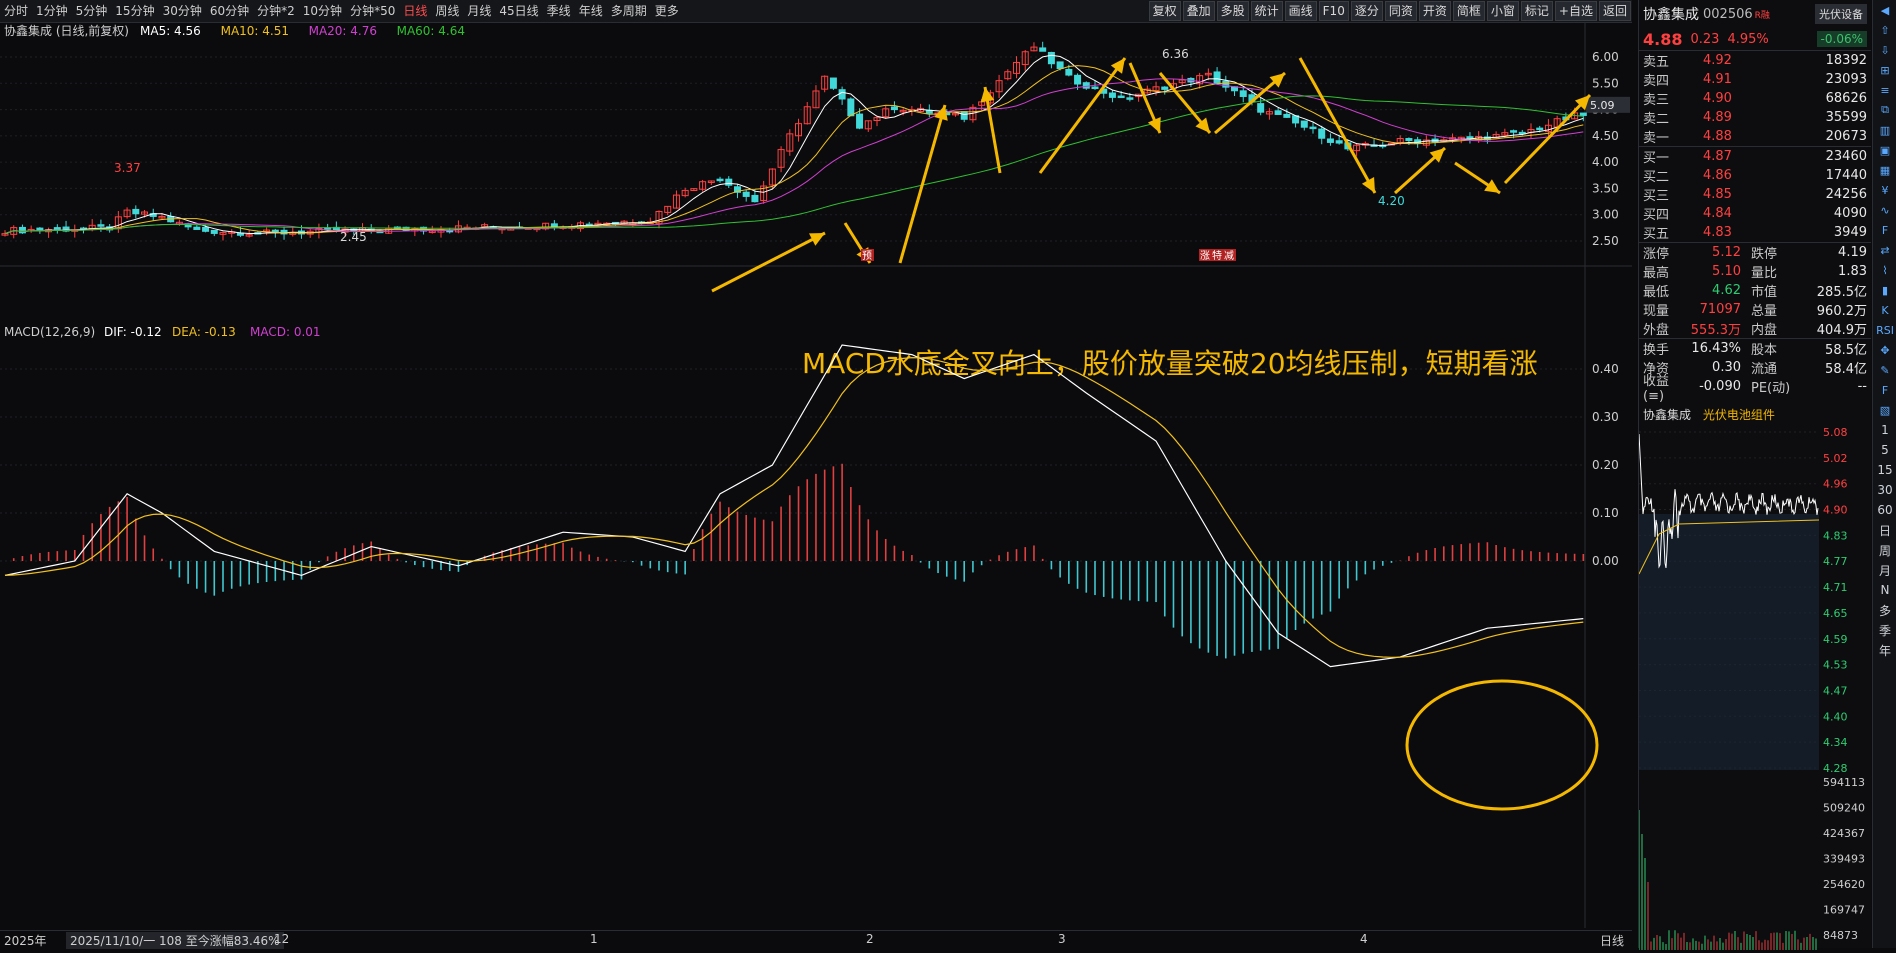 The image size is (1896, 953). Describe the element at coordinates (1366, 11) in the screenshot. I see `toolbar-tool-button: 逐分` at that location.